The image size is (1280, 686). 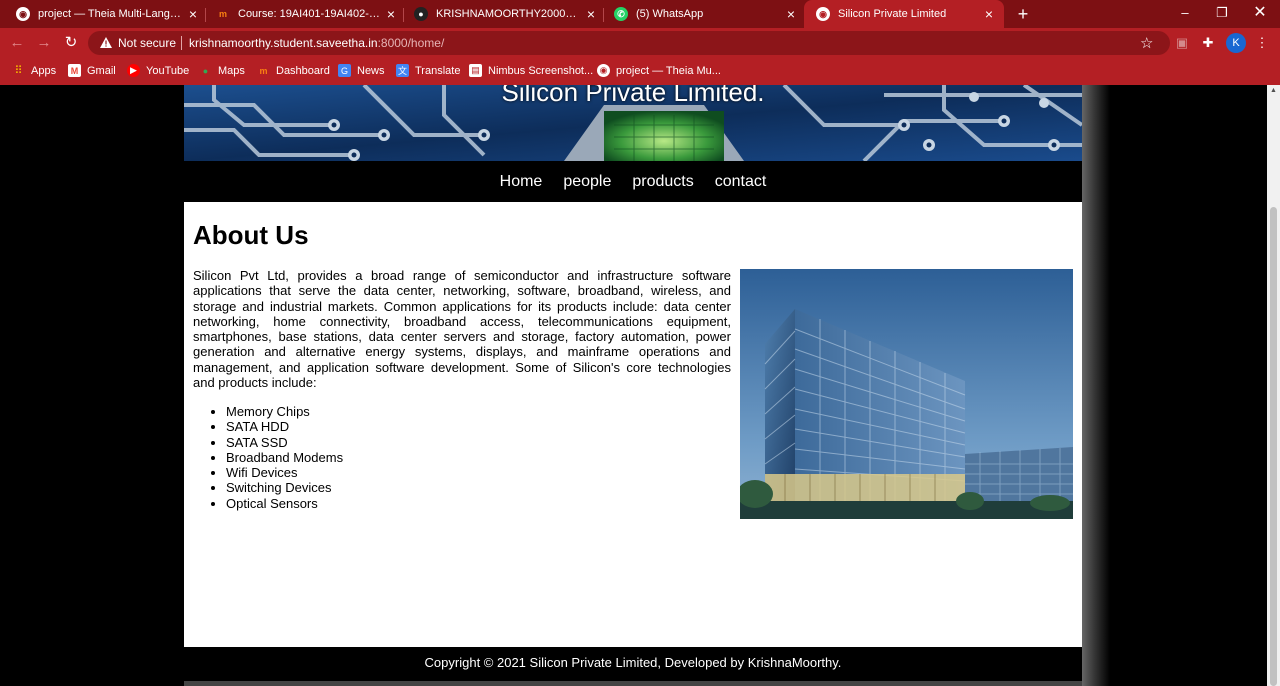 What do you see at coordinates (251, 235) in the screenshot?
I see `about-heading: About Us` at bounding box center [251, 235].